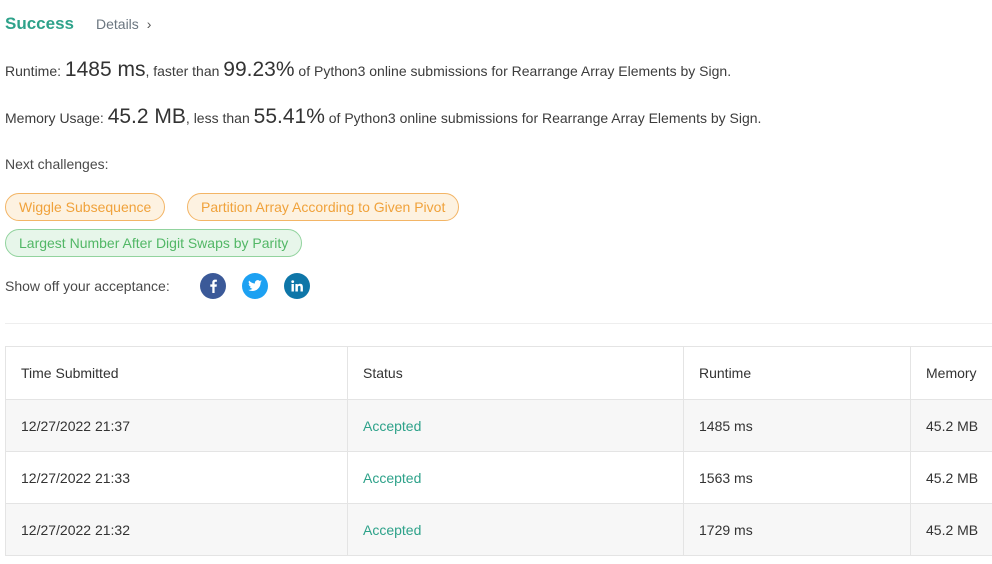  I want to click on time-submitted-cell: 12/27/2022 21:37, so click(177, 425).